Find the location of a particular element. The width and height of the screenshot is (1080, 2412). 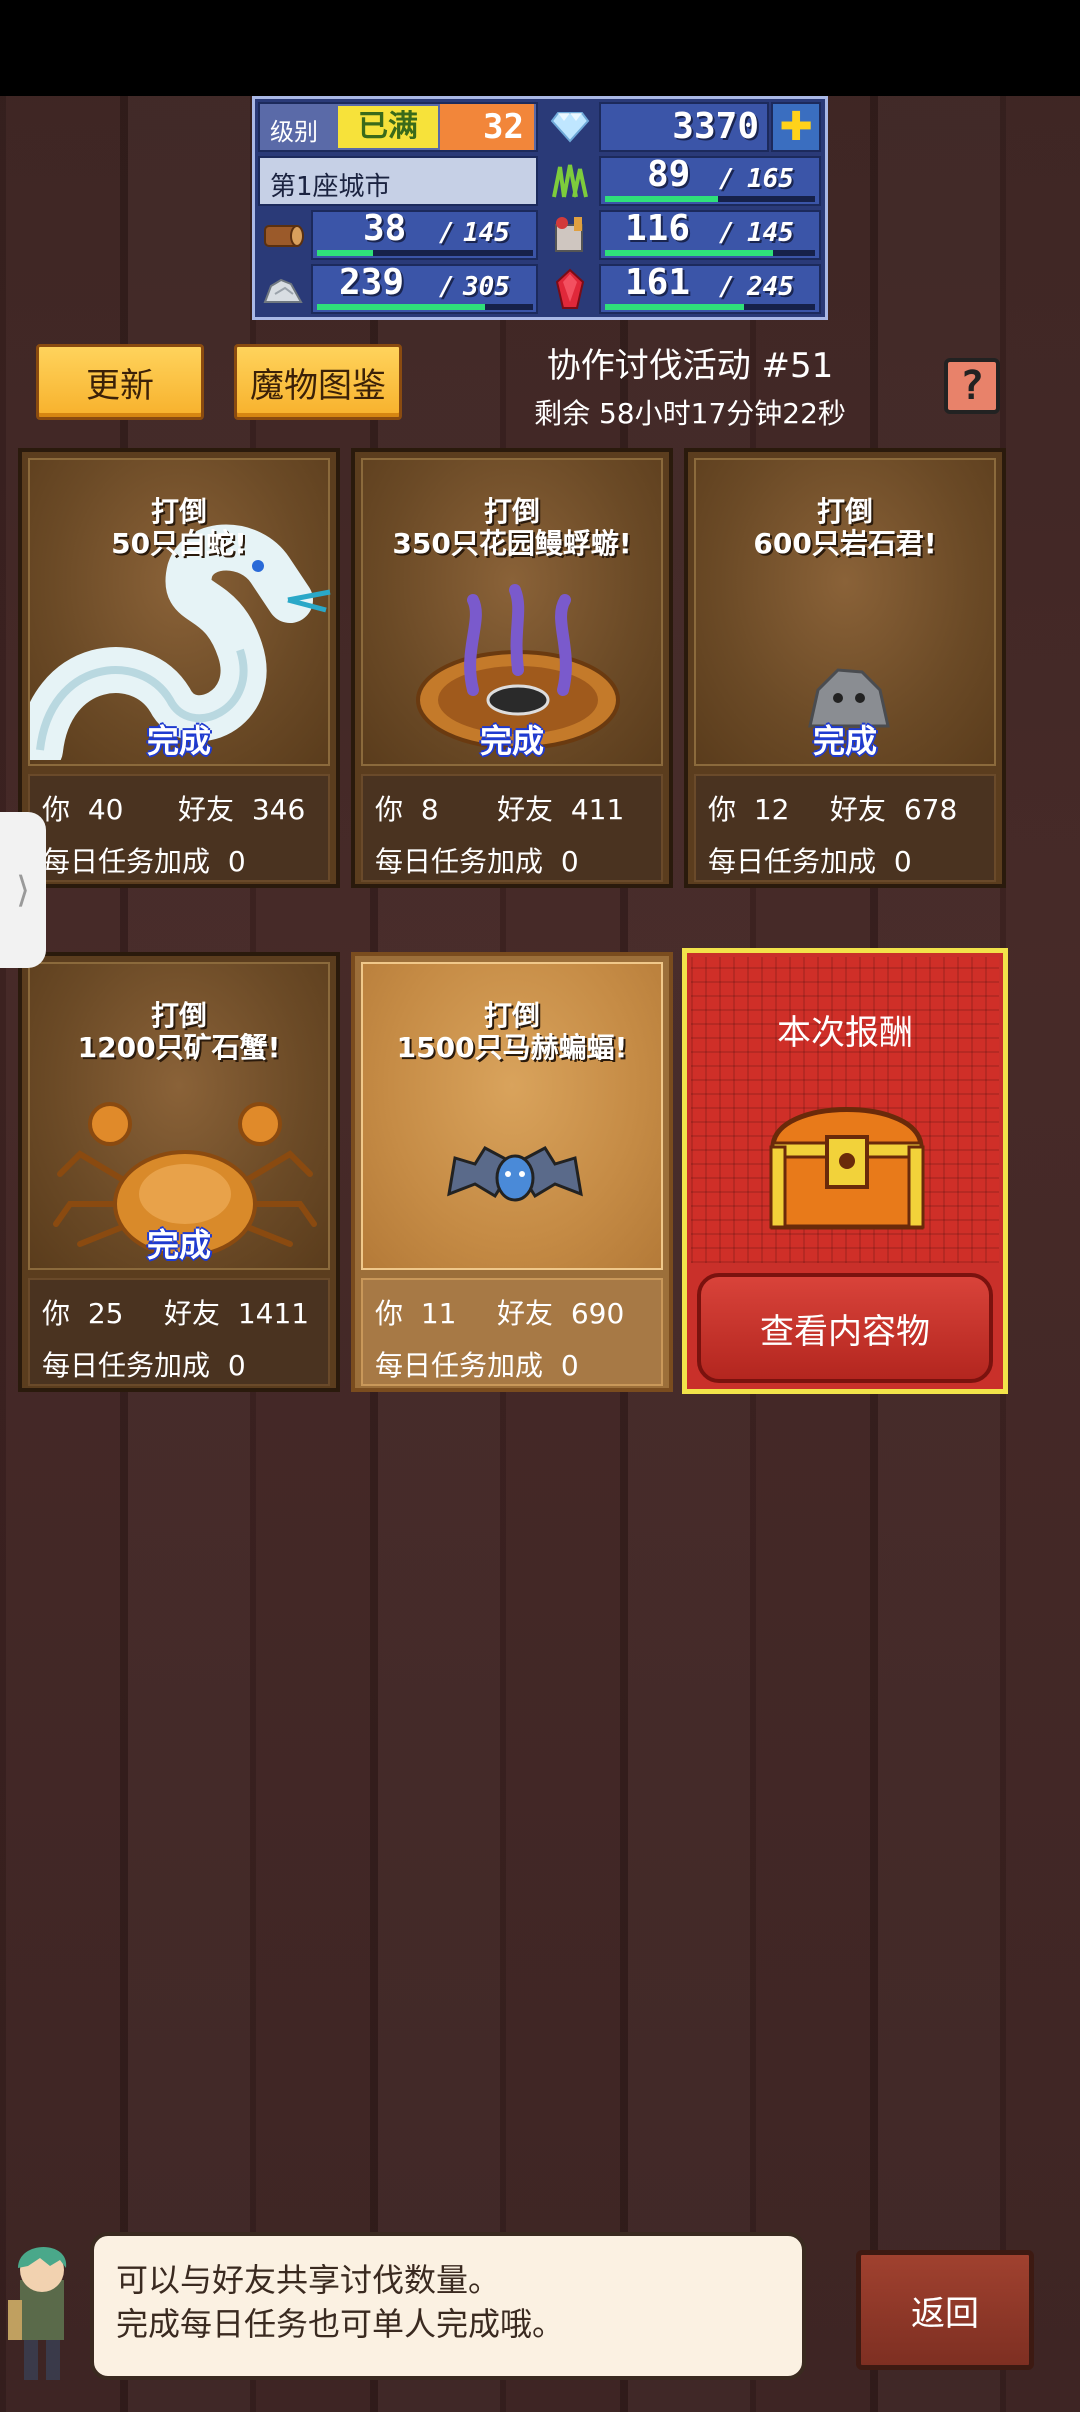

reward-image-area: 本次报酬 is located at coordinates (845, 1110).